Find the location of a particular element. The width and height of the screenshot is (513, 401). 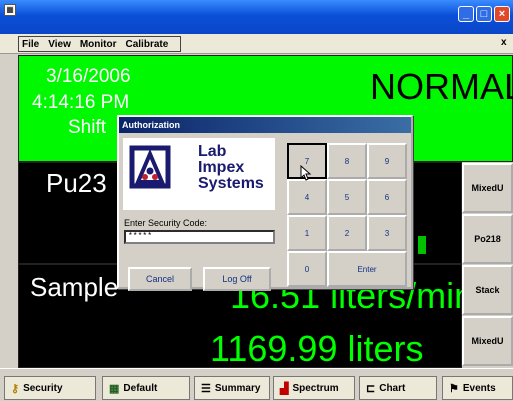

side-button-stack: Stack is located at coordinates (487, 290).